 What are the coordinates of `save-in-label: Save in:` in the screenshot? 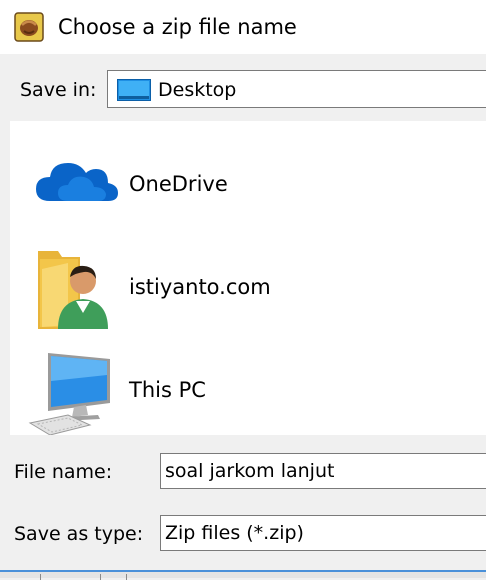 It's located at (58, 90).